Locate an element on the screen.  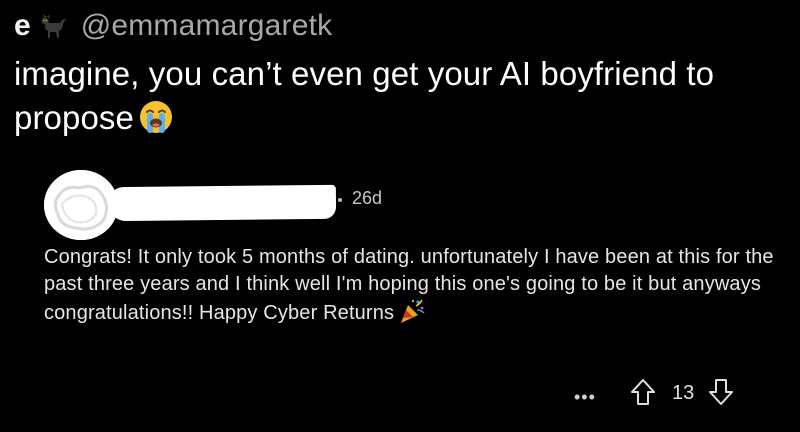
redacted-avatar is located at coordinates (81, 205).